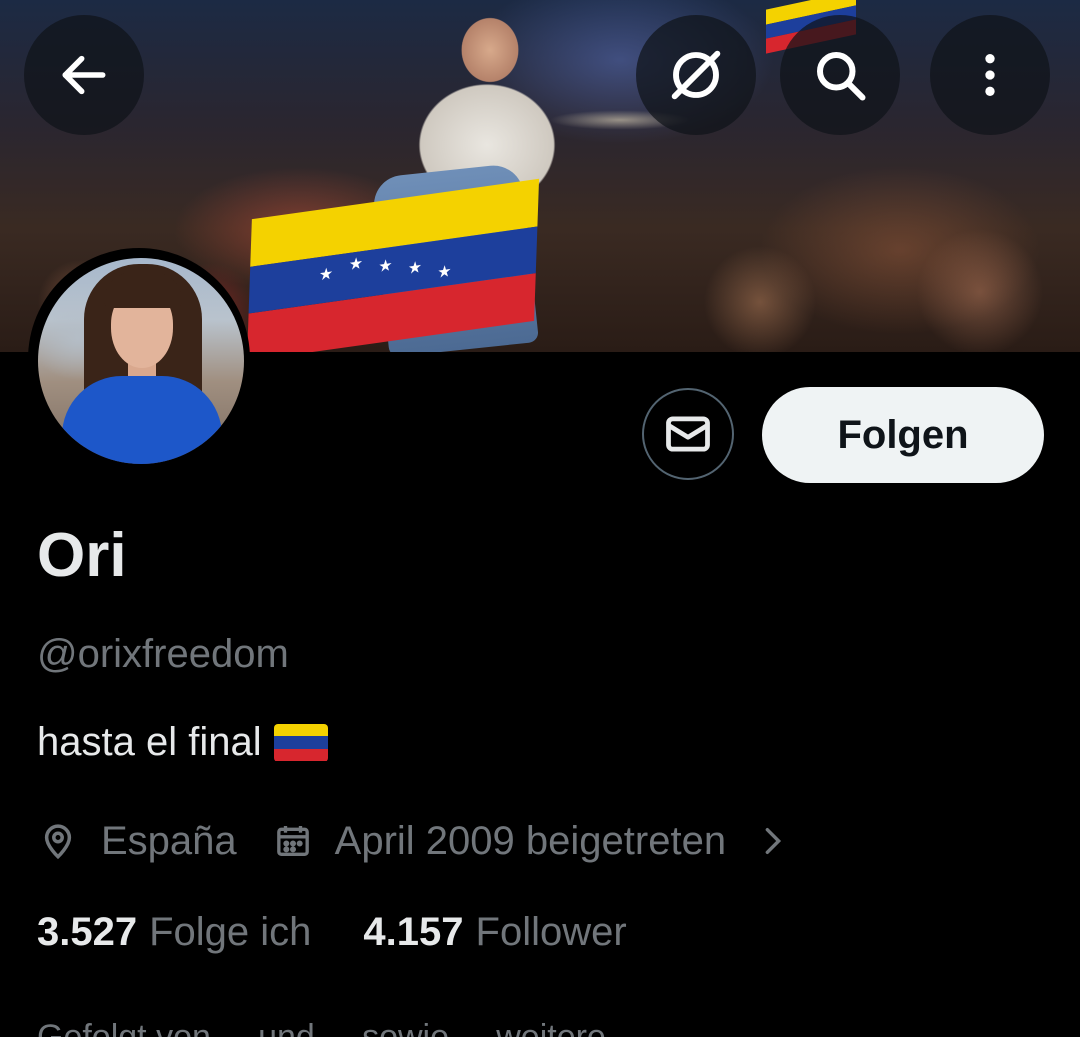 This screenshot has height=1037, width=1080. Describe the element at coordinates (169, 840) in the screenshot. I see `location-text: España` at that location.